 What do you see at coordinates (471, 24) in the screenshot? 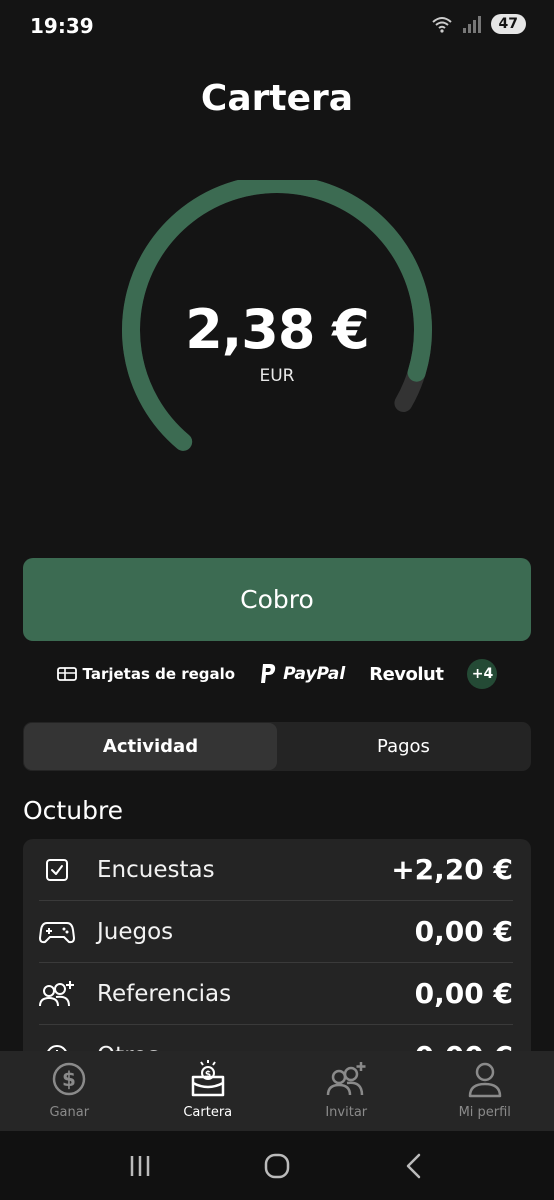
I see `signal-icon` at bounding box center [471, 24].